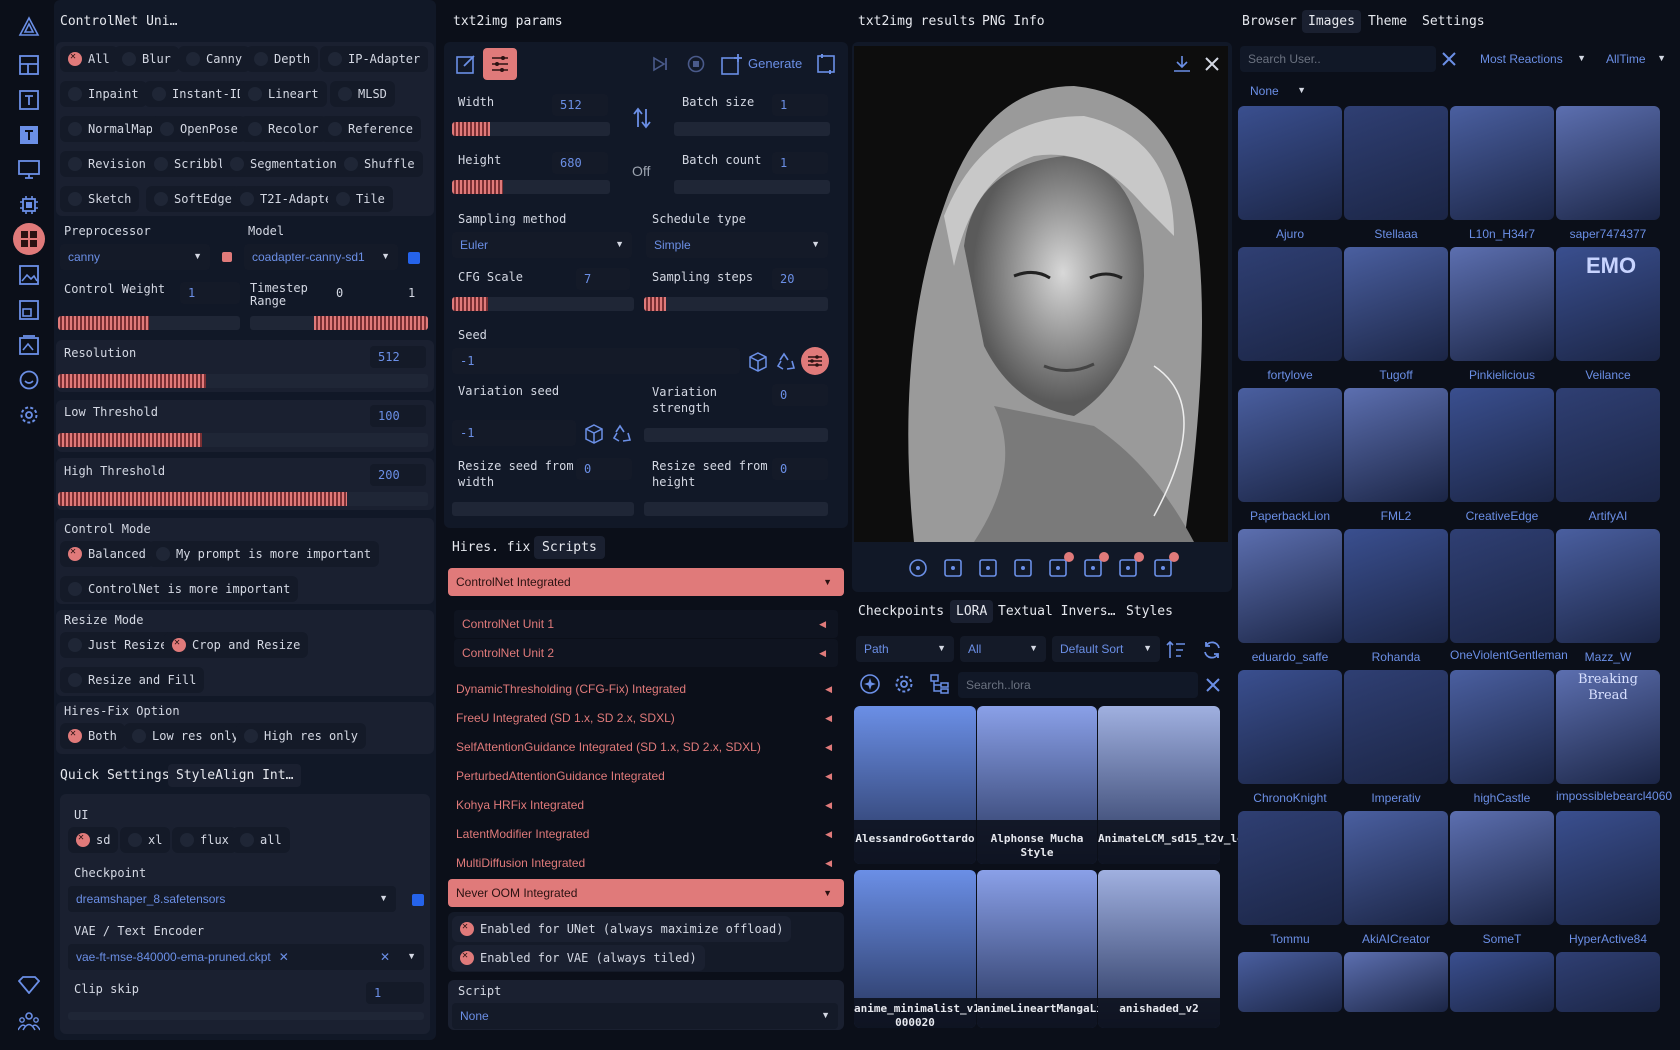 The image size is (1680, 1050). Describe the element at coordinates (1212, 64) in the screenshot. I see `close-icon` at that location.